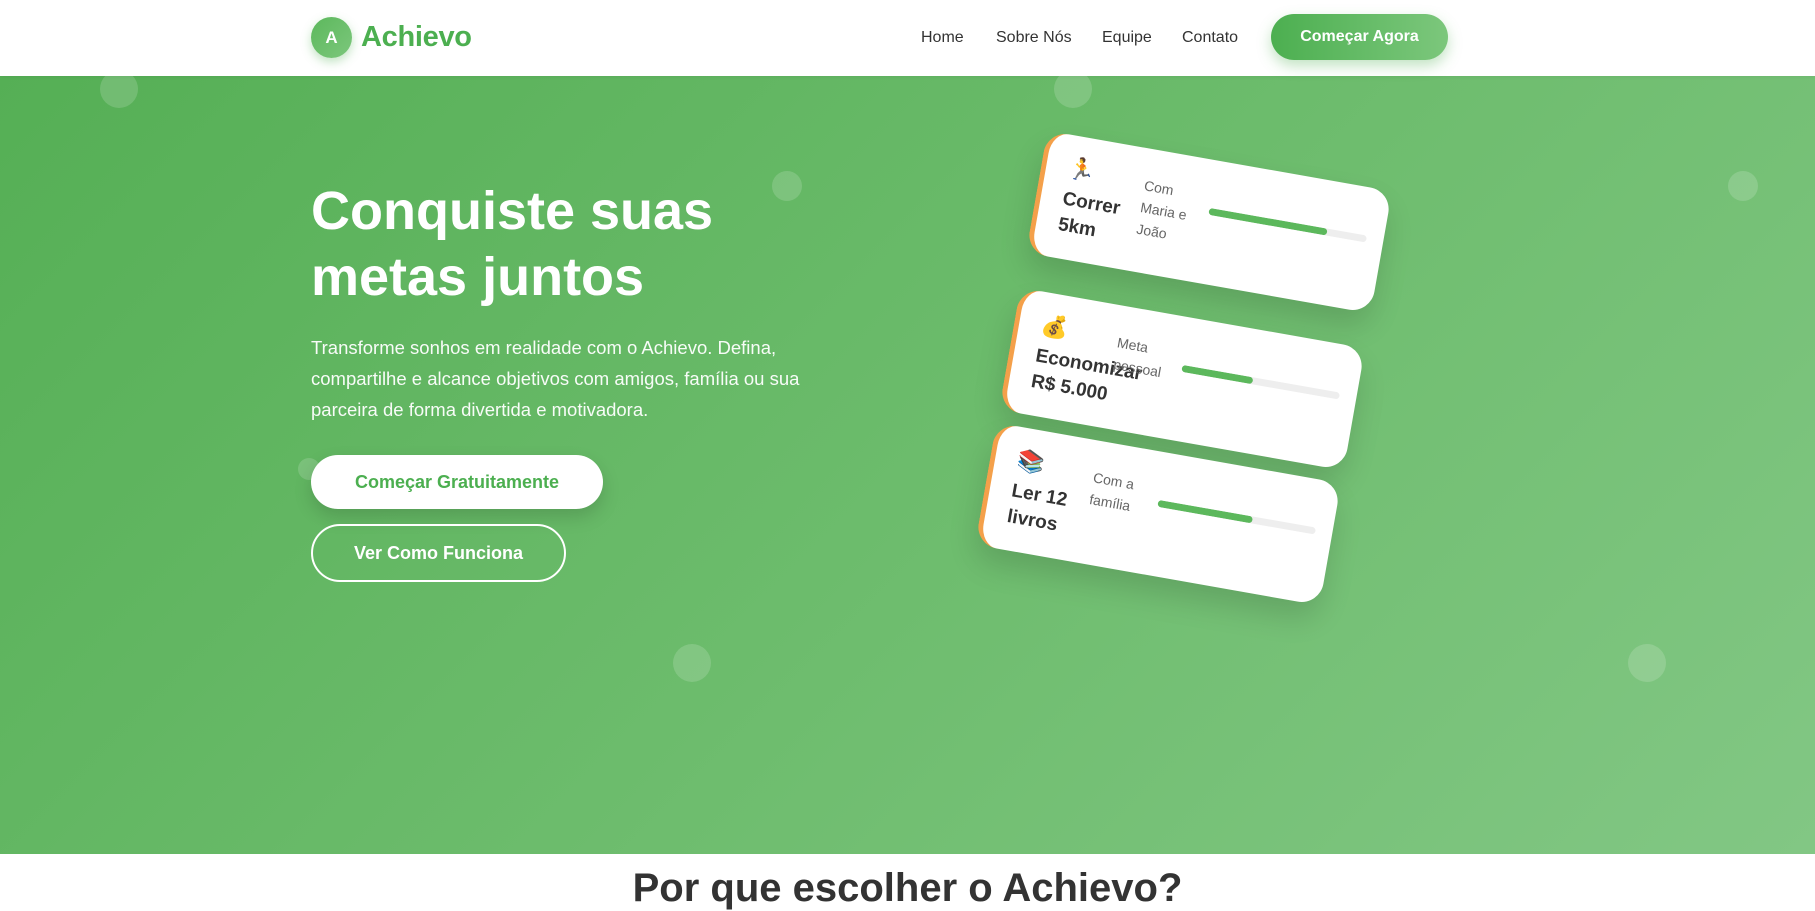 This screenshot has width=1815, height=911. Describe the element at coordinates (1086, 375) in the screenshot. I see `goal-title: Economizar R$ 5.000` at that location.